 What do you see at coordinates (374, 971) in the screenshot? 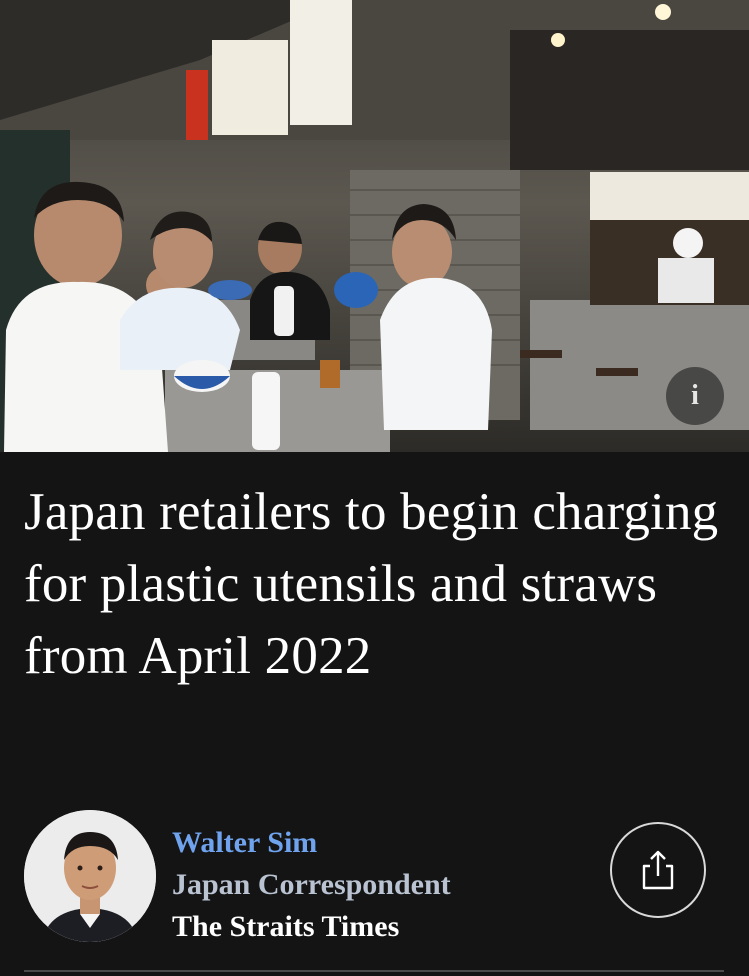
I see `divider` at bounding box center [374, 971].